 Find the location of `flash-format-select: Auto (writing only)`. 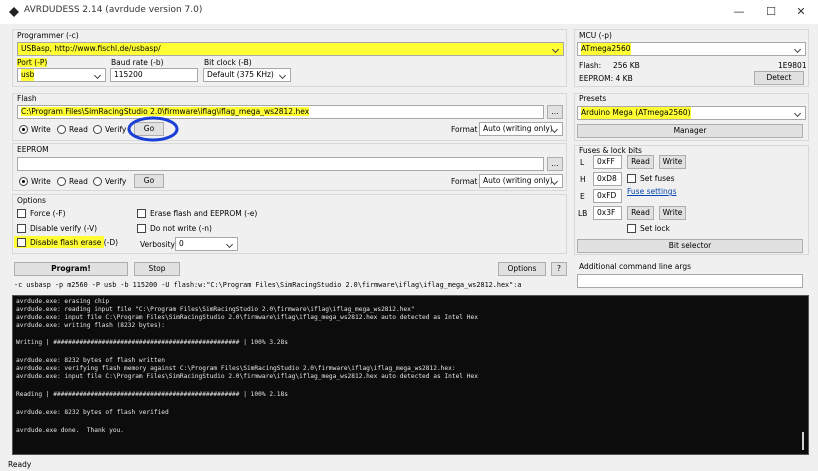

flash-format-select: Auto (writing only) is located at coordinates (521, 129).